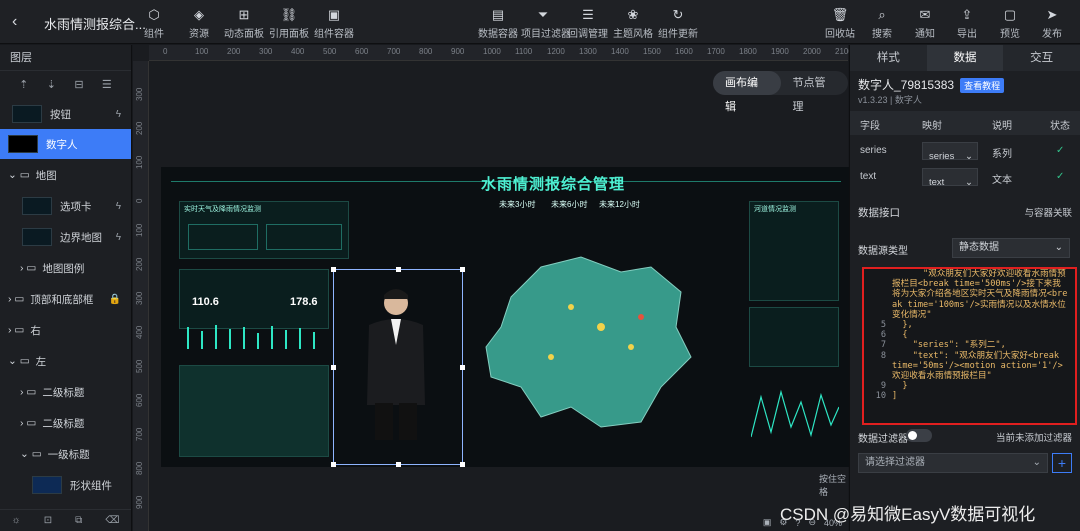 The width and height of the screenshot is (1080, 531). I want to click on bulb-icon: ☼, so click(16, 520).